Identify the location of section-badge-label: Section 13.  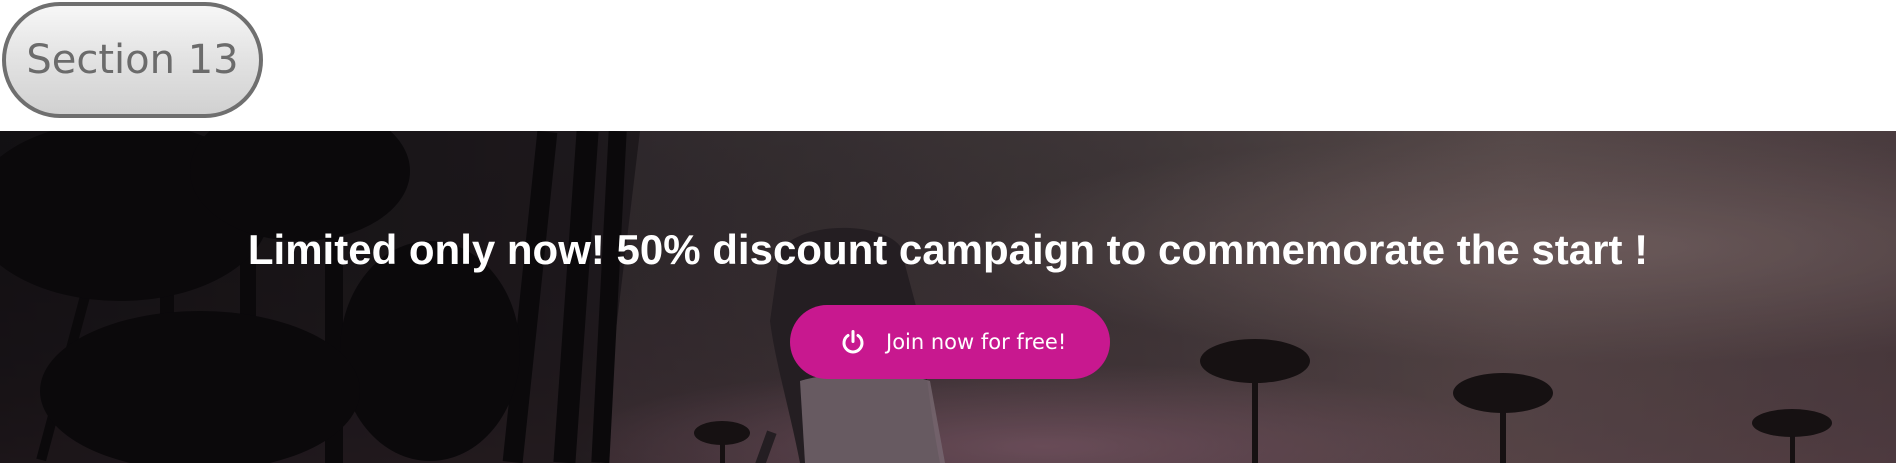
(132, 60).